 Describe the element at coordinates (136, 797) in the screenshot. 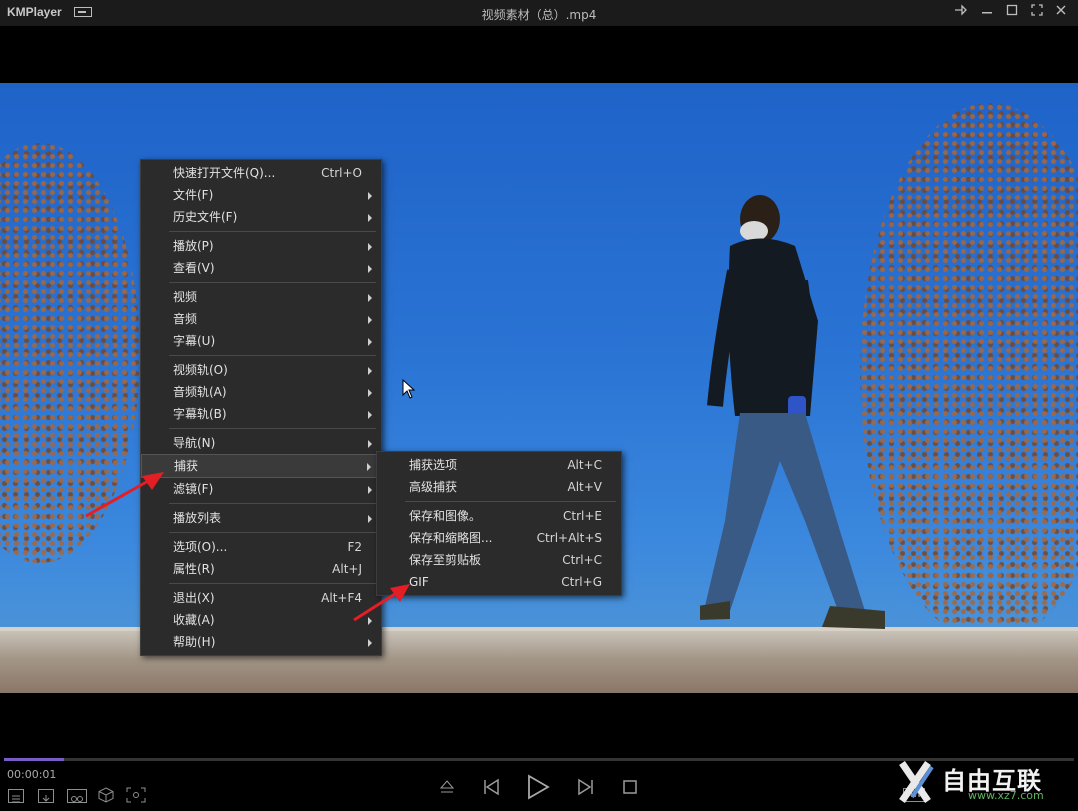

I see `capture-screen-icon` at that location.